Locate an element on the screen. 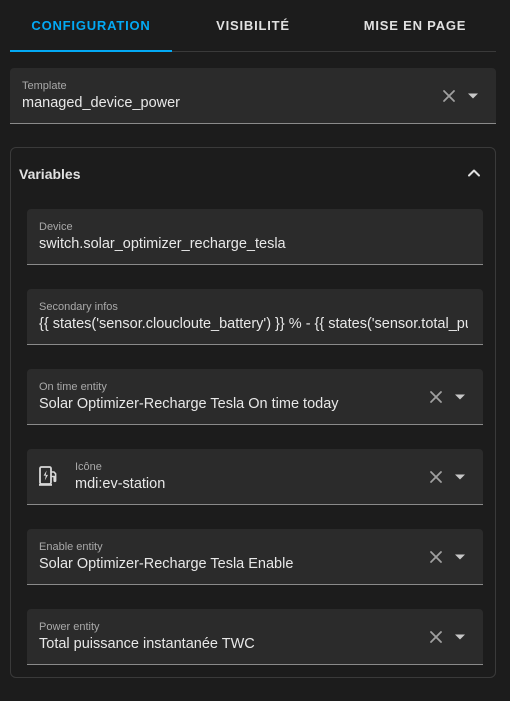 Image resolution: width=510 pixels, height=701 pixels. power-entity-value: Total puissance instantanée TWC is located at coordinates (147, 644).